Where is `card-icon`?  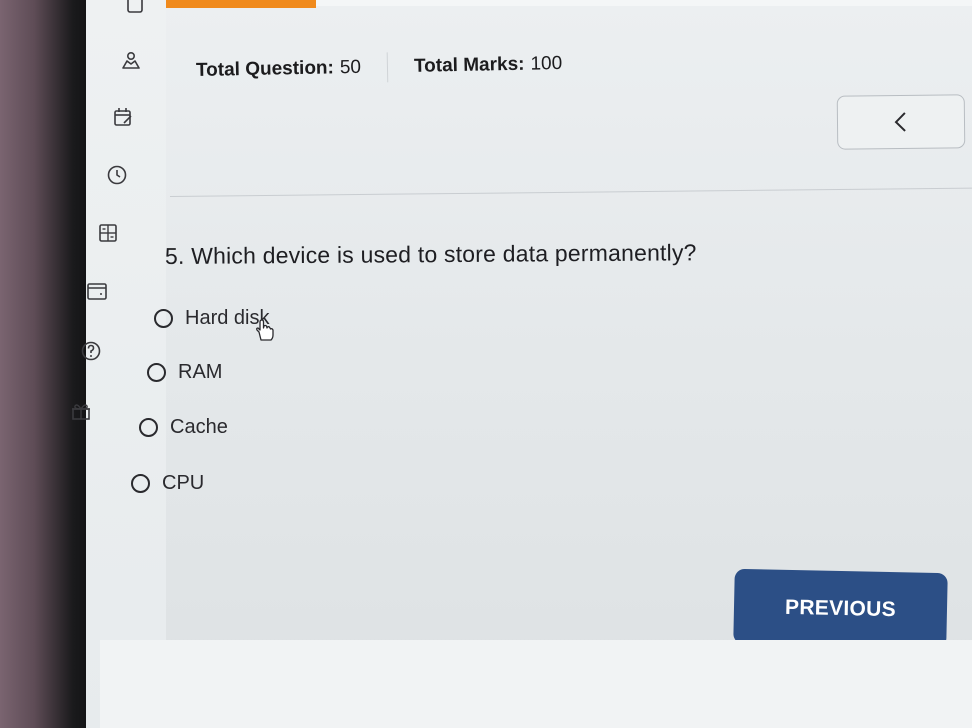
card-icon is located at coordinates (97, 291).